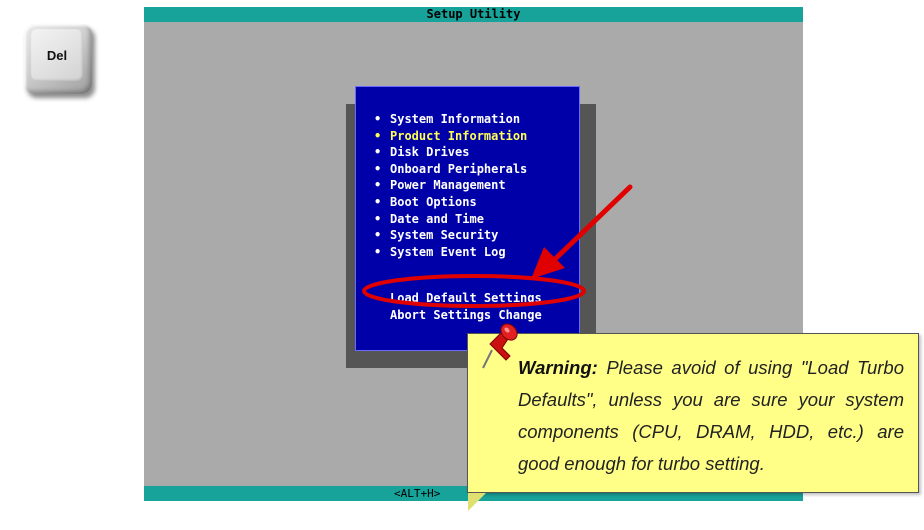 Image resolution: width=924 pixels, height=530 pixels. Describe the element at coordinates (450, 169) in the screenshot. I see `menu-item-onboard-peripherals: • Onboard Peripherals` at that location.